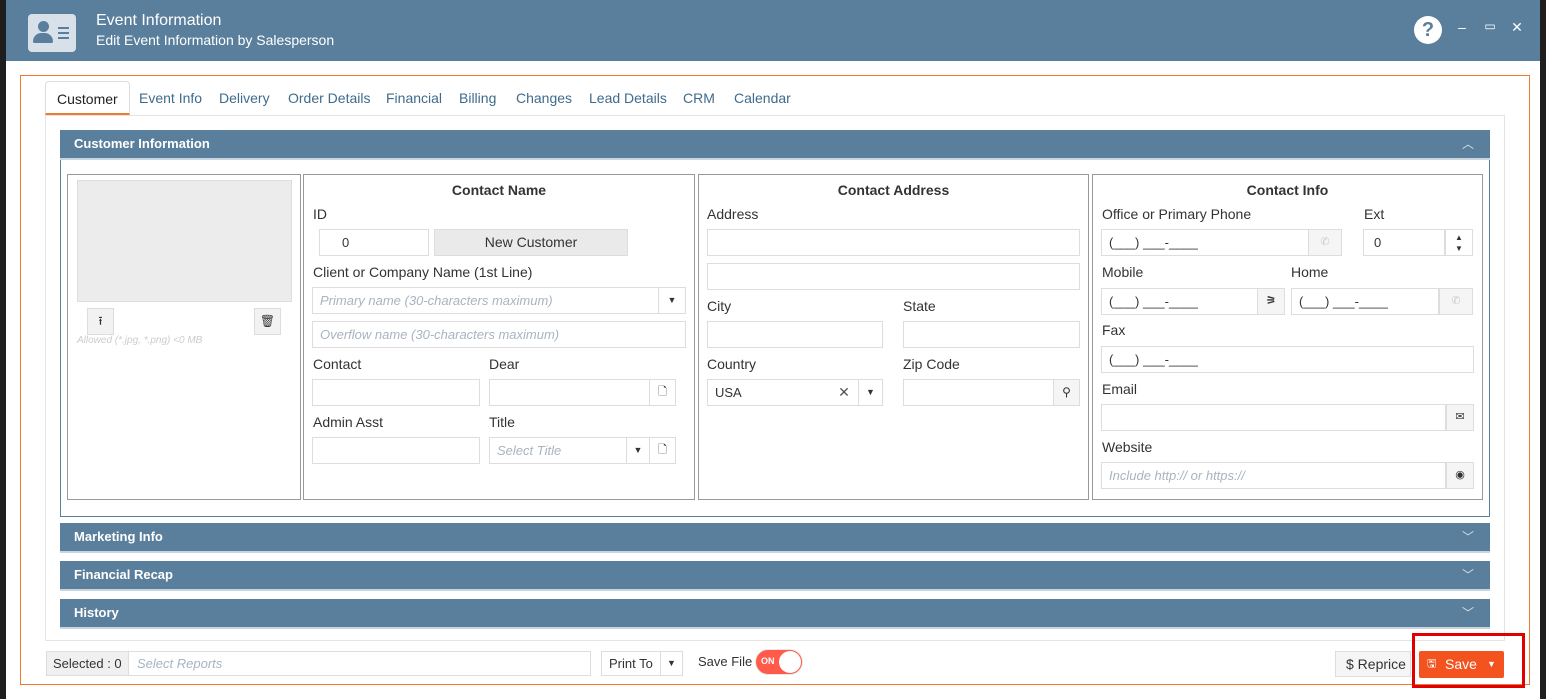 Image resolution: width=1546 pixels, height=699 pixels. I want to click on country-select: USA, so click(795, 392).